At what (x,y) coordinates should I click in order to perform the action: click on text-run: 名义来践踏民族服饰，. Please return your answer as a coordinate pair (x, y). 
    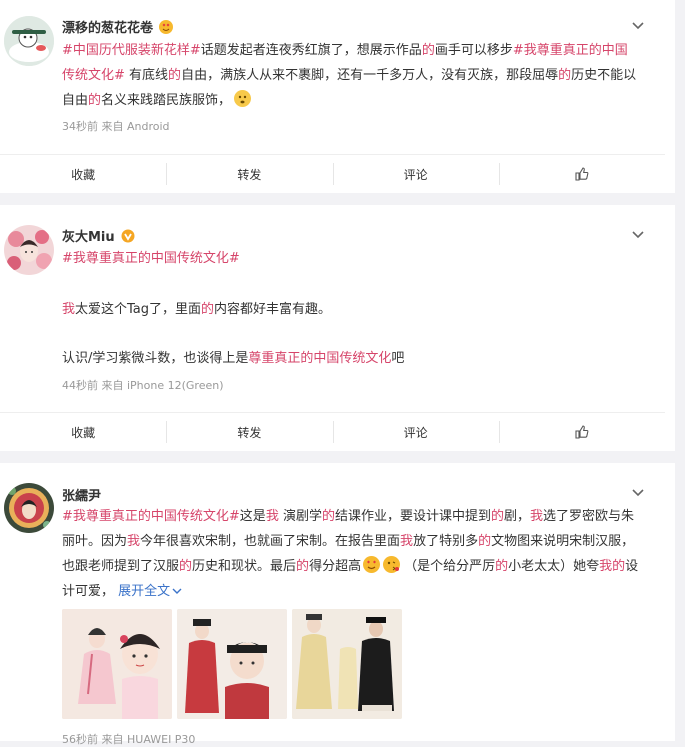
    Looking at the image, I should click on (166, 100).